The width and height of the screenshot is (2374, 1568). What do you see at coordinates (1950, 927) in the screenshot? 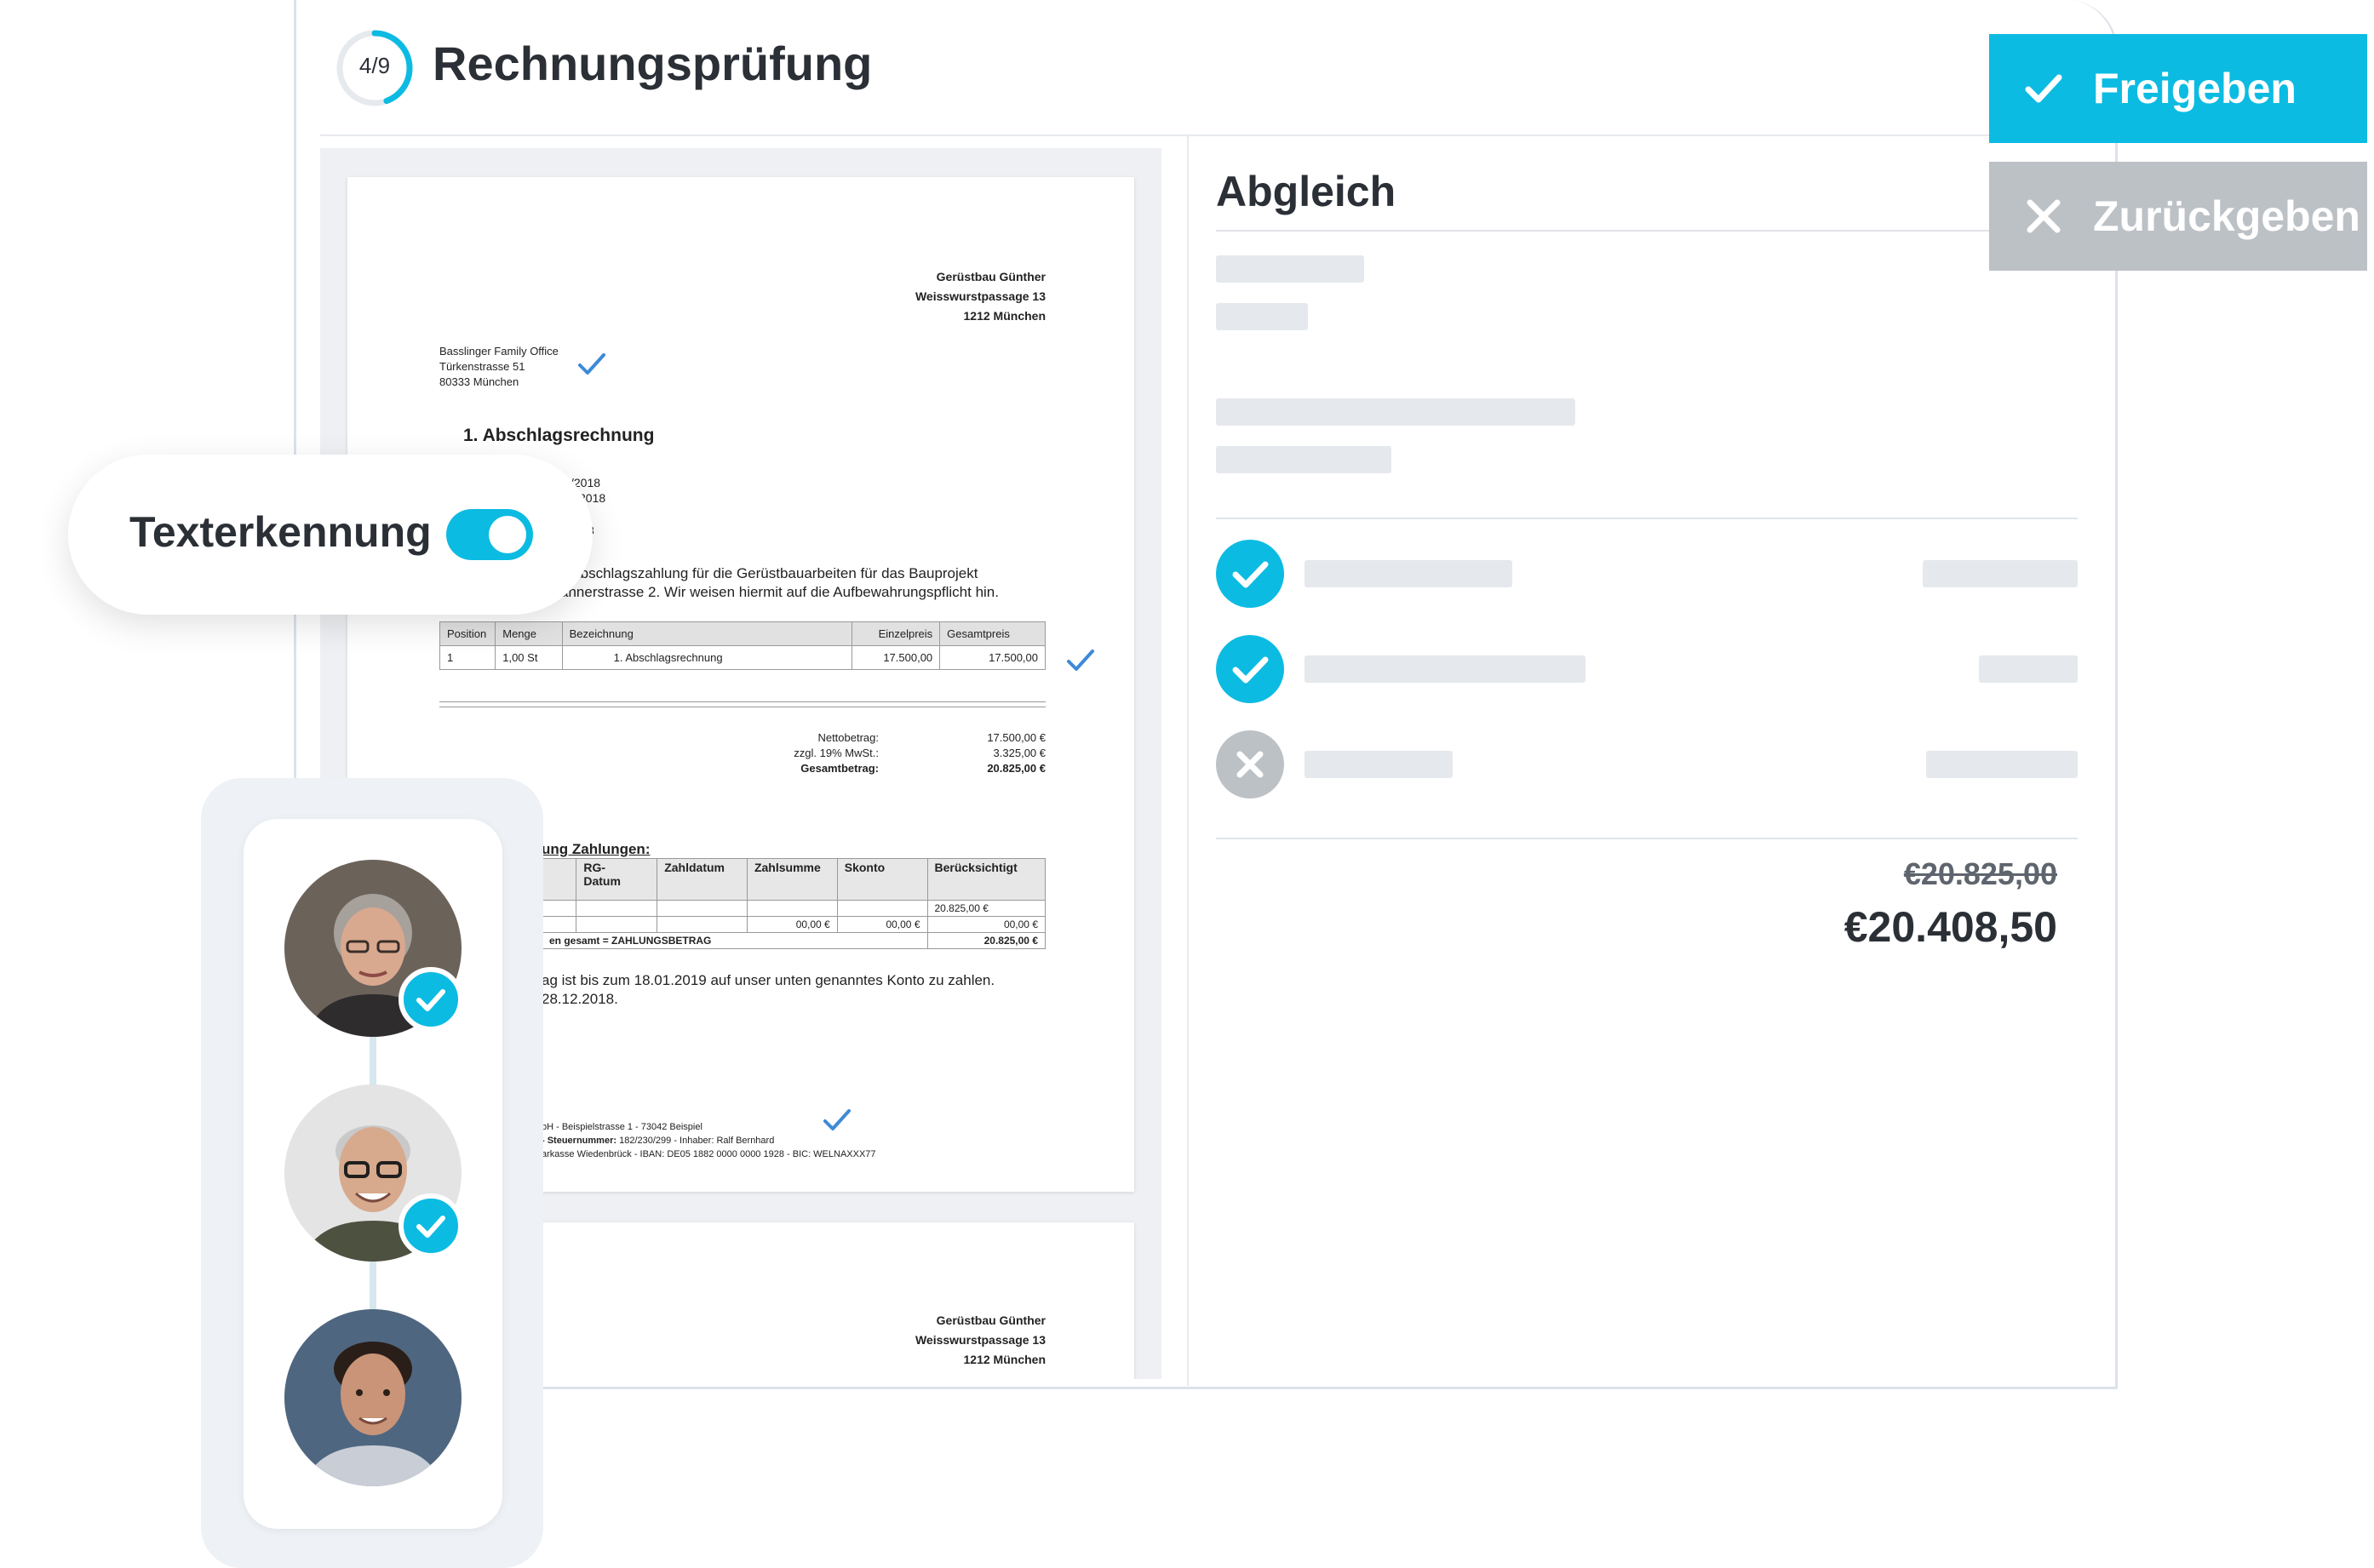
I see `corrected-amount: €20.408,50` at bounding box center [1950, 927].